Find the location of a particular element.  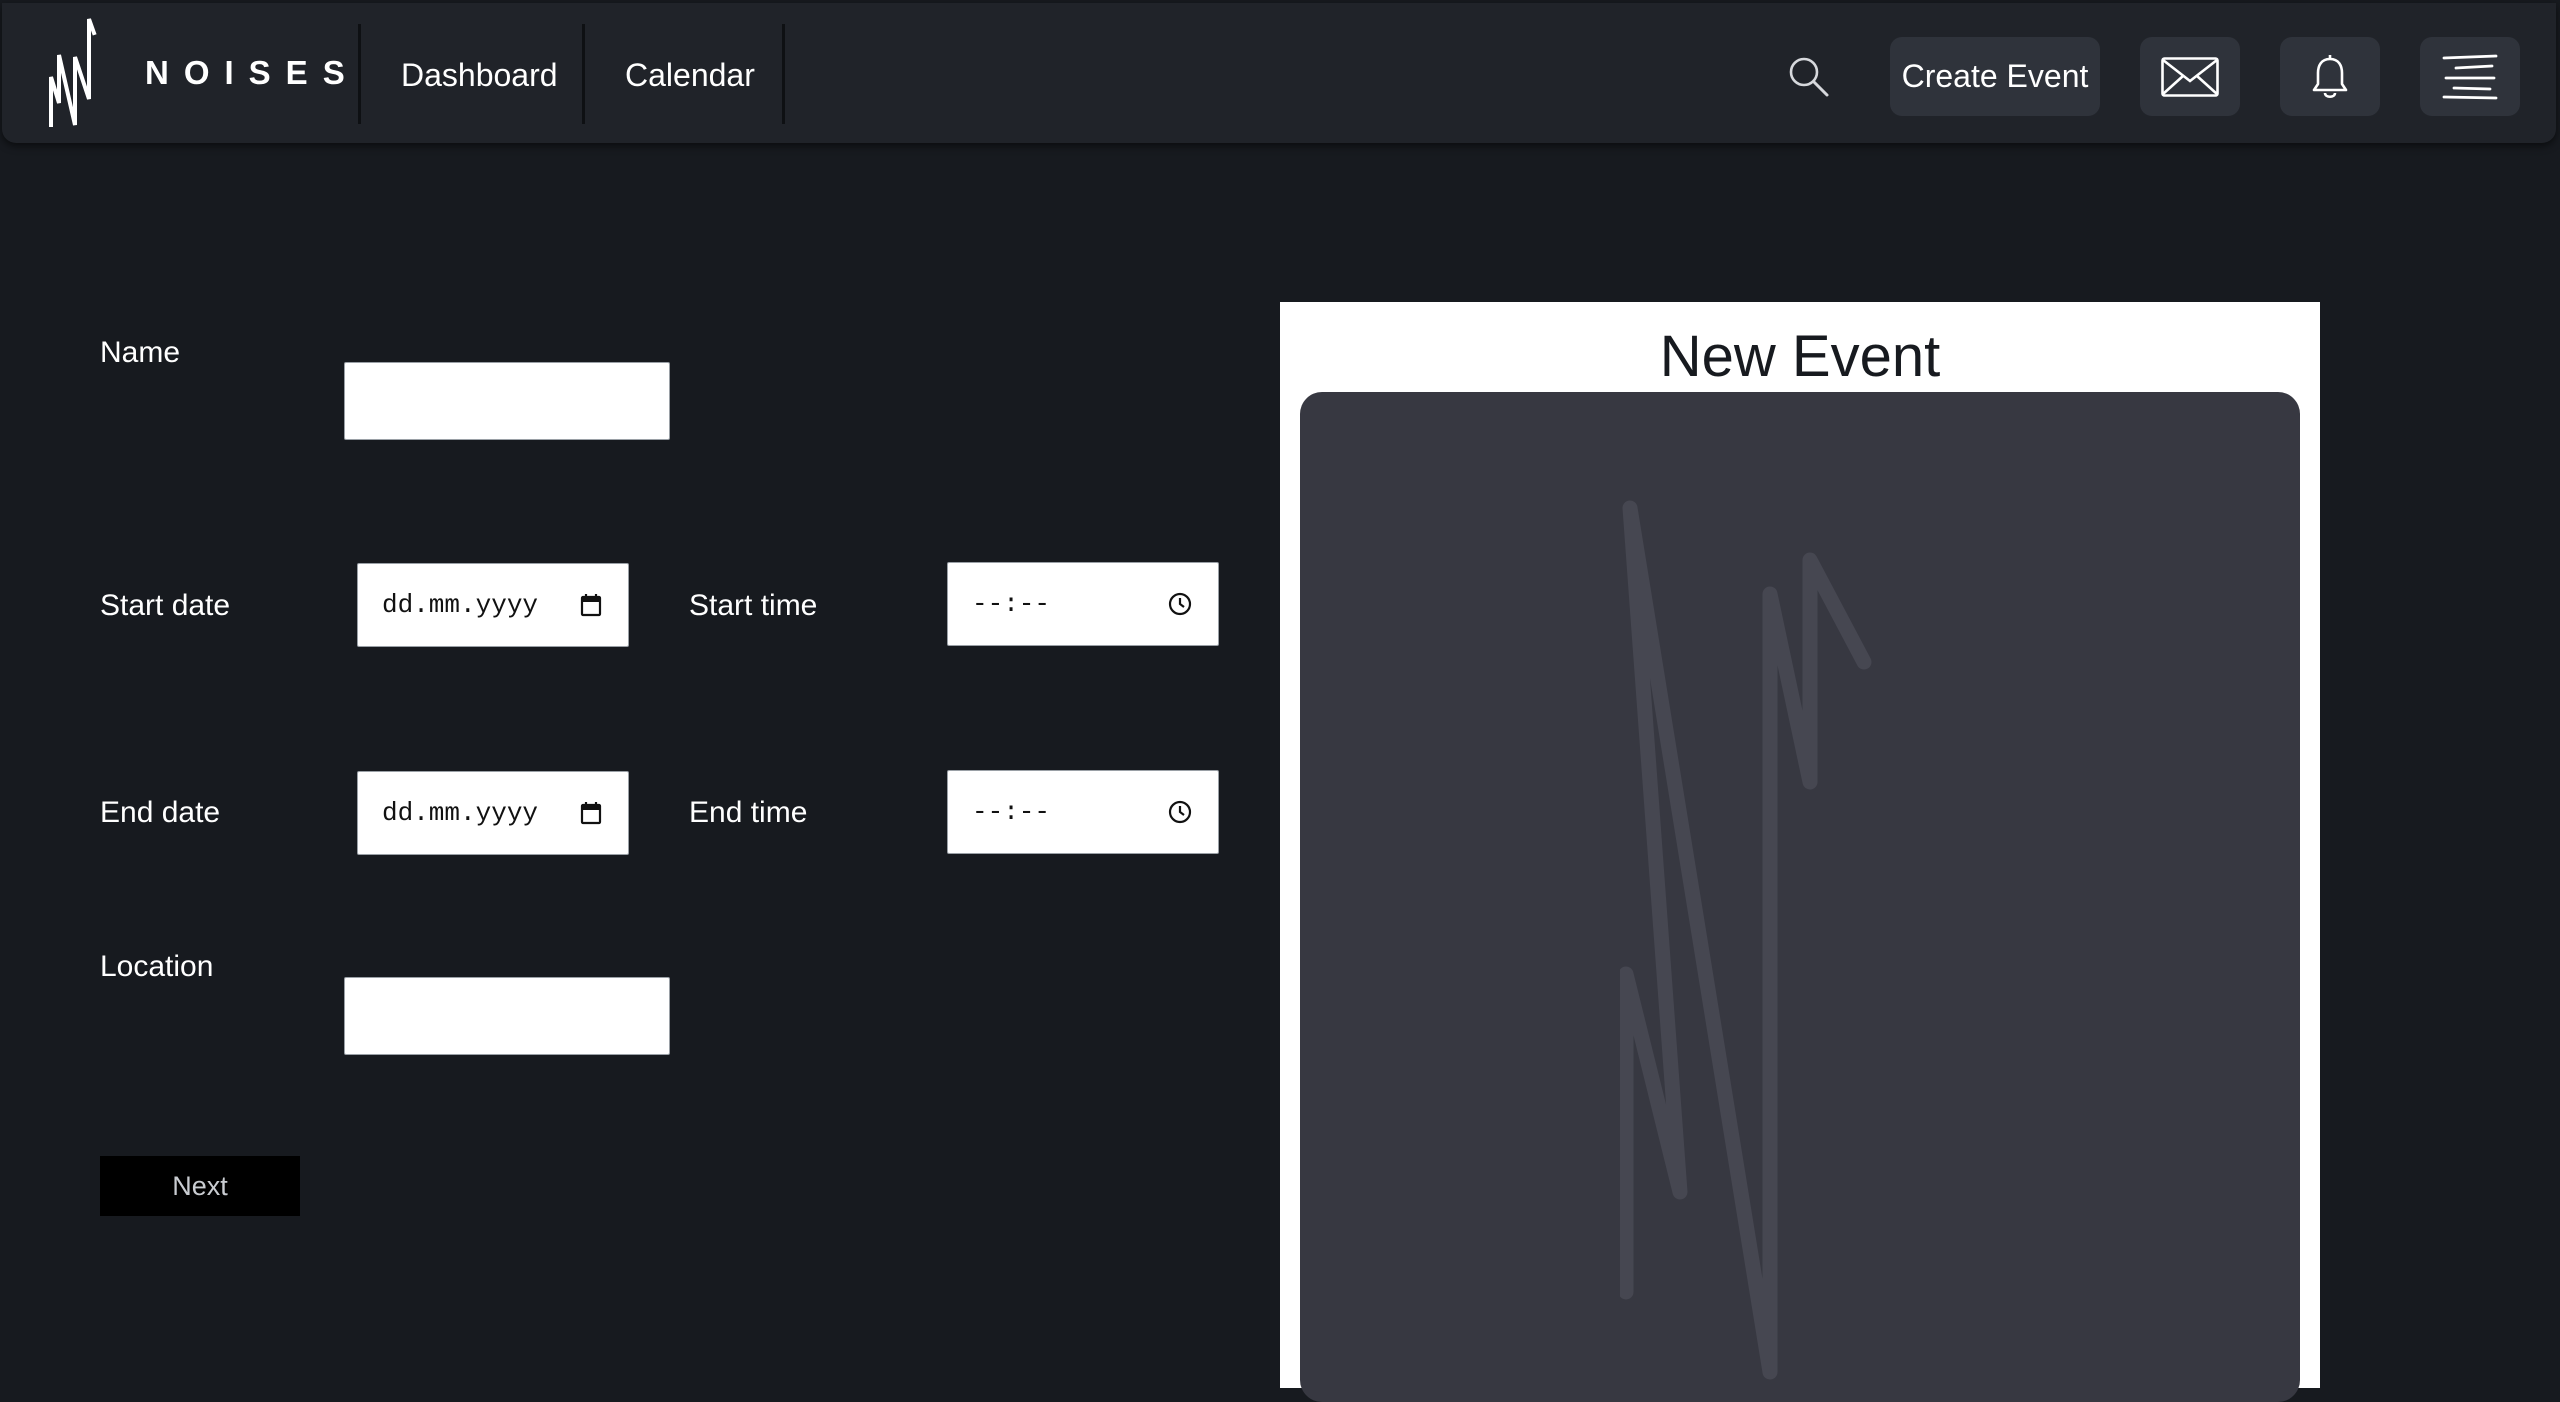

brand-name: NOISES is located at coordinates (252, 73).